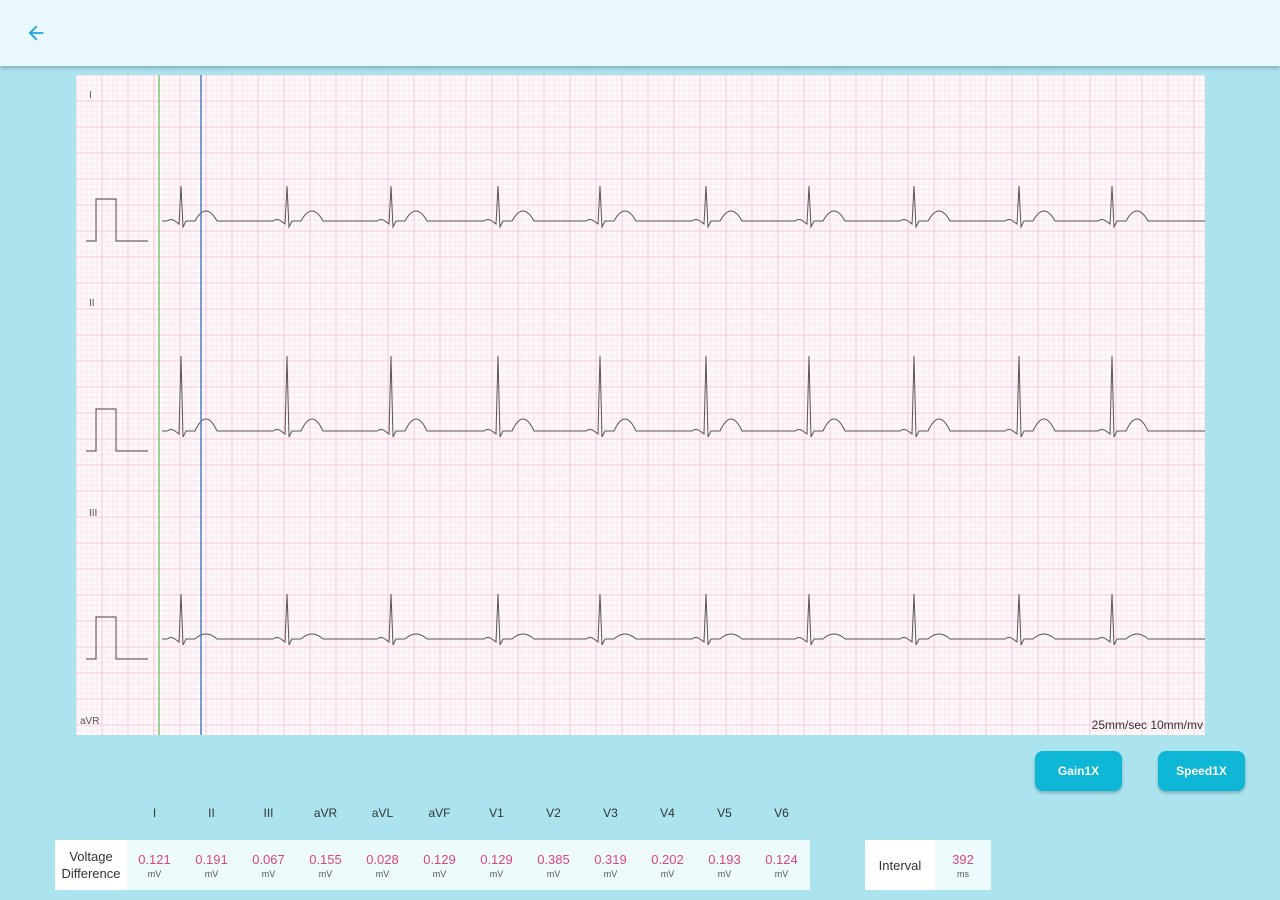  What do you see at coordinates (382, 859) in the screenshot?
I see `voltage-value: 0.028` at bounding box center [382, 859].